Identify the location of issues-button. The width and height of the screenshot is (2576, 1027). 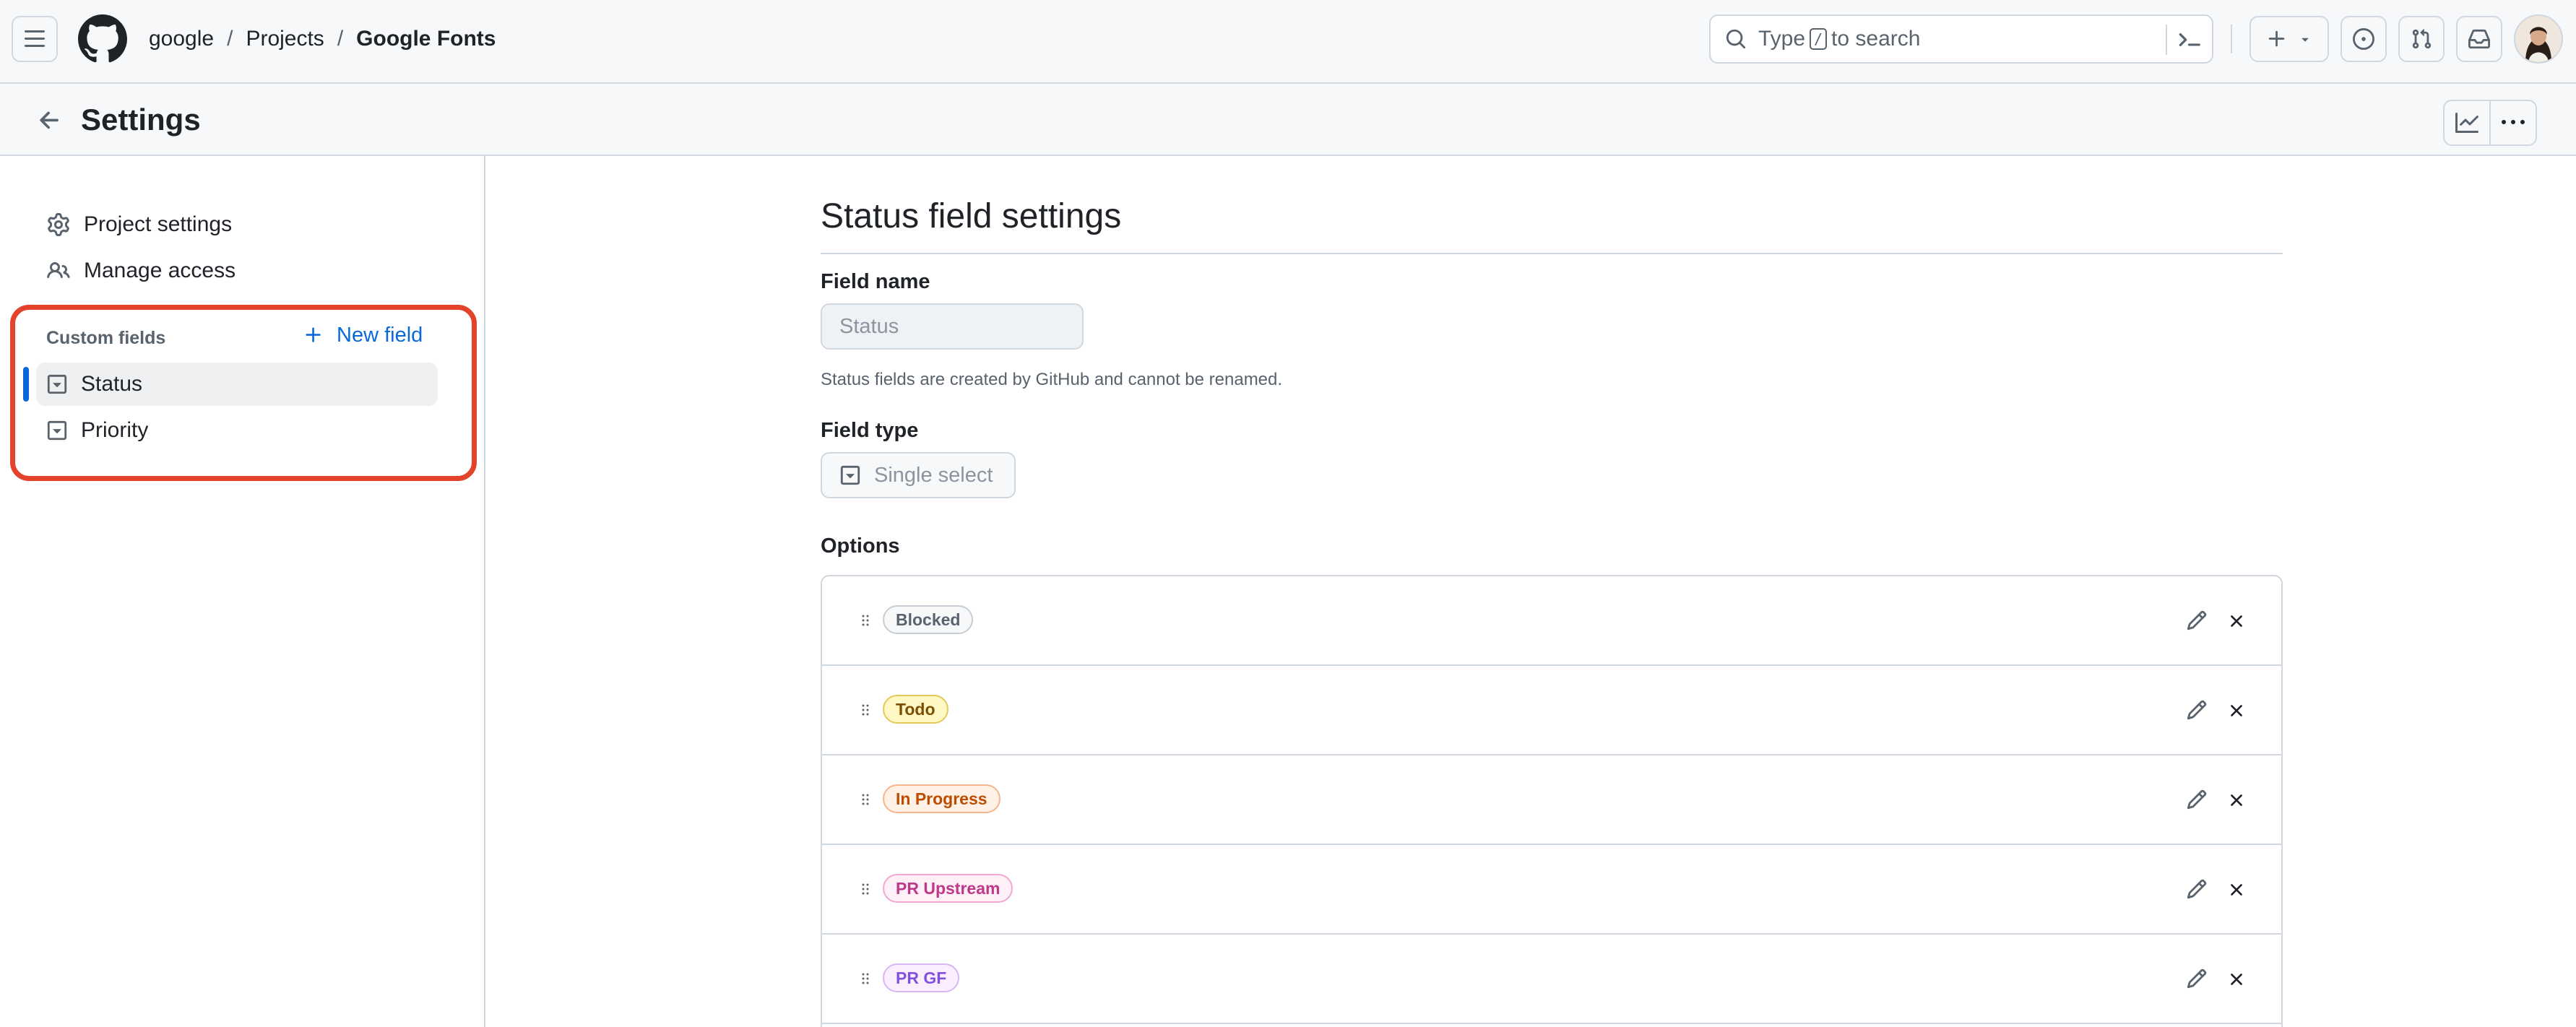
(2364, 39).